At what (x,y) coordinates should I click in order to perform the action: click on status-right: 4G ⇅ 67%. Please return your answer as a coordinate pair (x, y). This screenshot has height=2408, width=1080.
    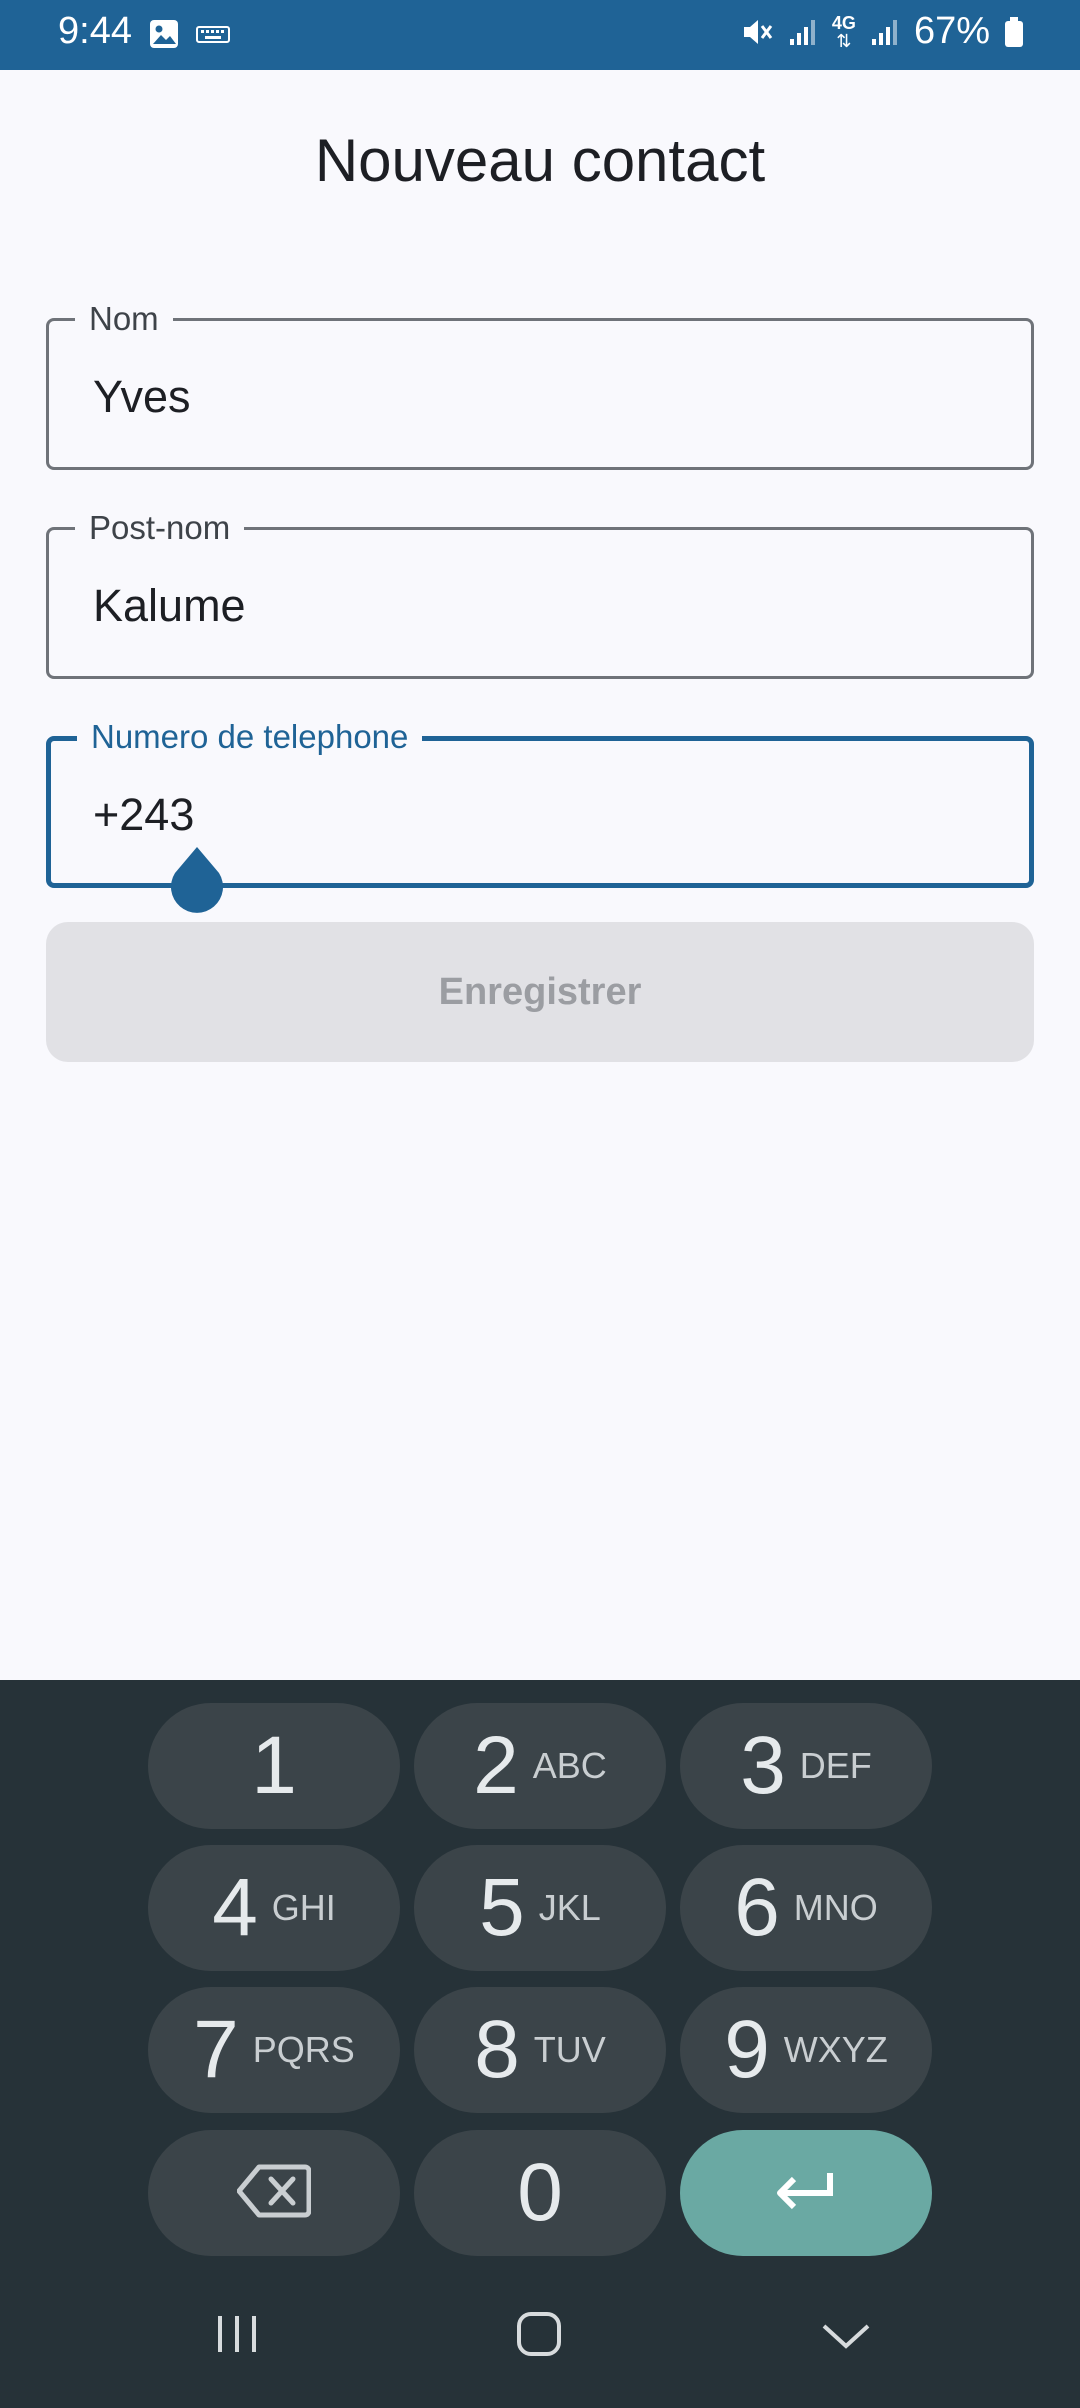
    Looking at the image, I should click on (882, 31).